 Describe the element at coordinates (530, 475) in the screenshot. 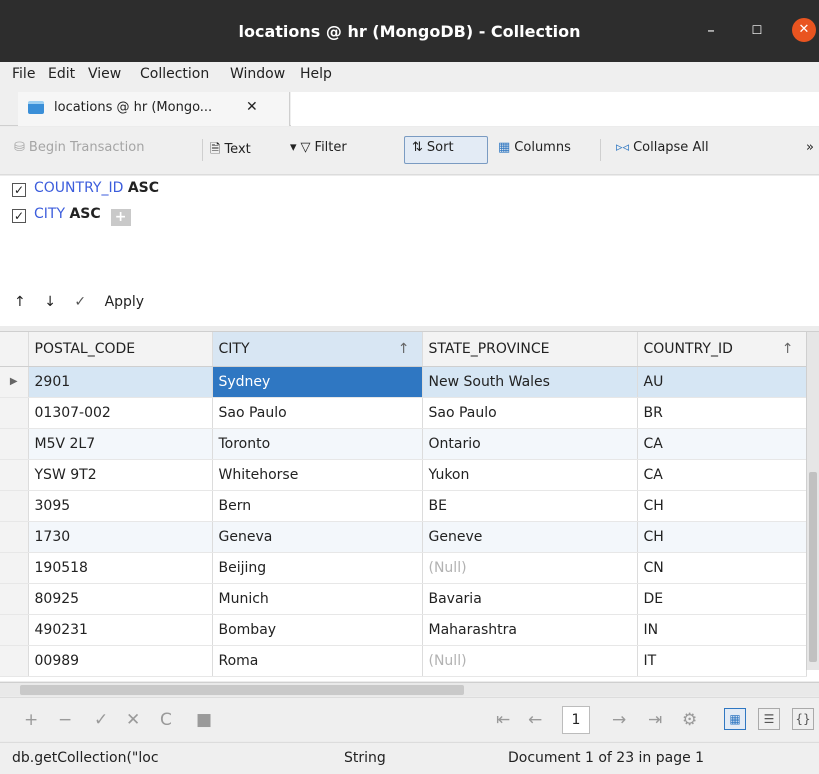

I see `cell-state-province: Yukon` at that location.